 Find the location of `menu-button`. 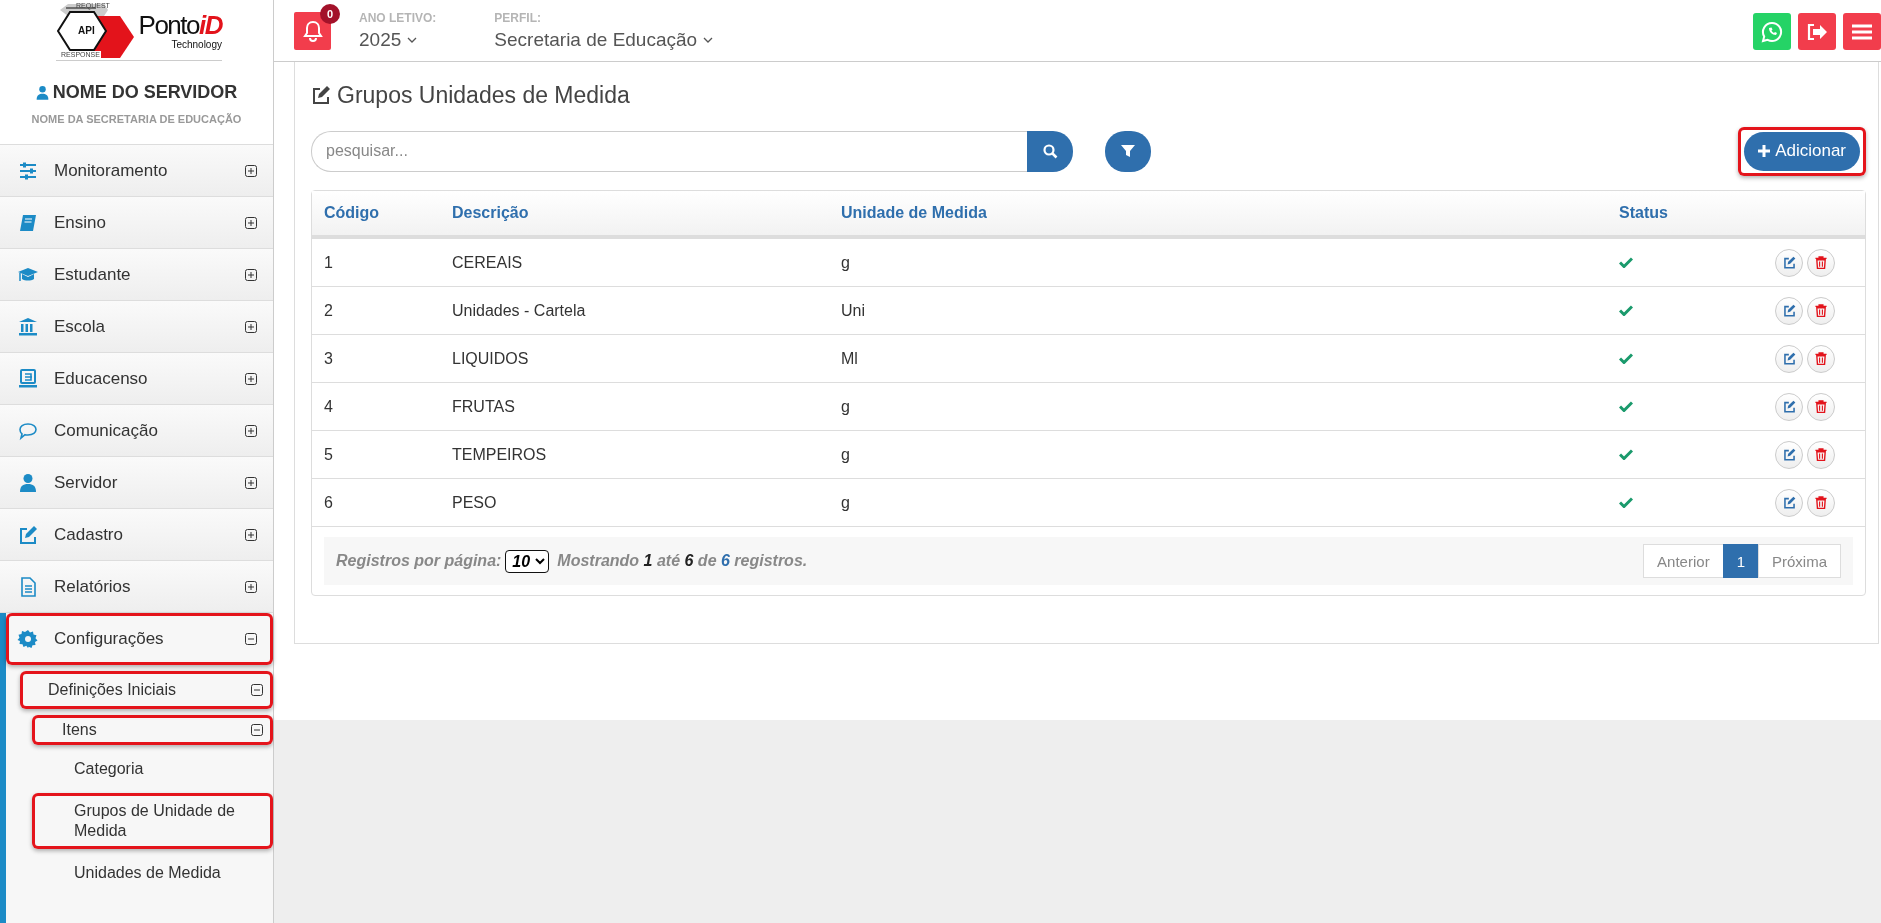

menu-button is located at coordinates (1862, 31).